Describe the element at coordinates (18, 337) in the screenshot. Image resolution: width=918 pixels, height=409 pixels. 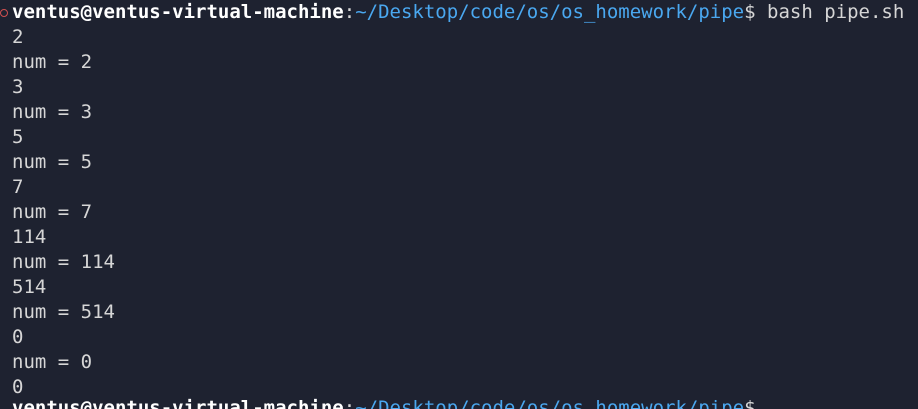
I see `output-line: 0` at that location.